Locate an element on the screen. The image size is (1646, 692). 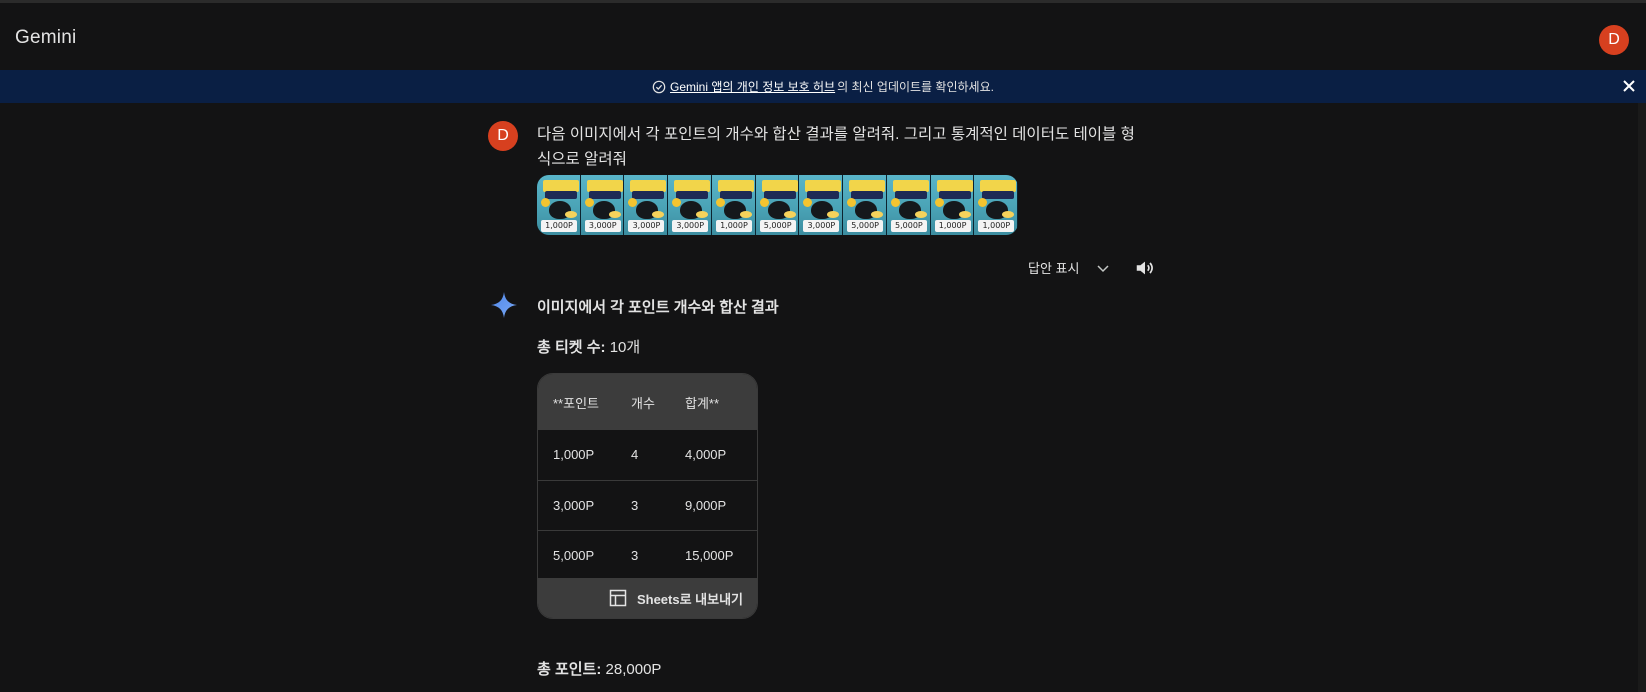
show-drafts-label: 답안 표시 is located at coordinates (1054, 268).